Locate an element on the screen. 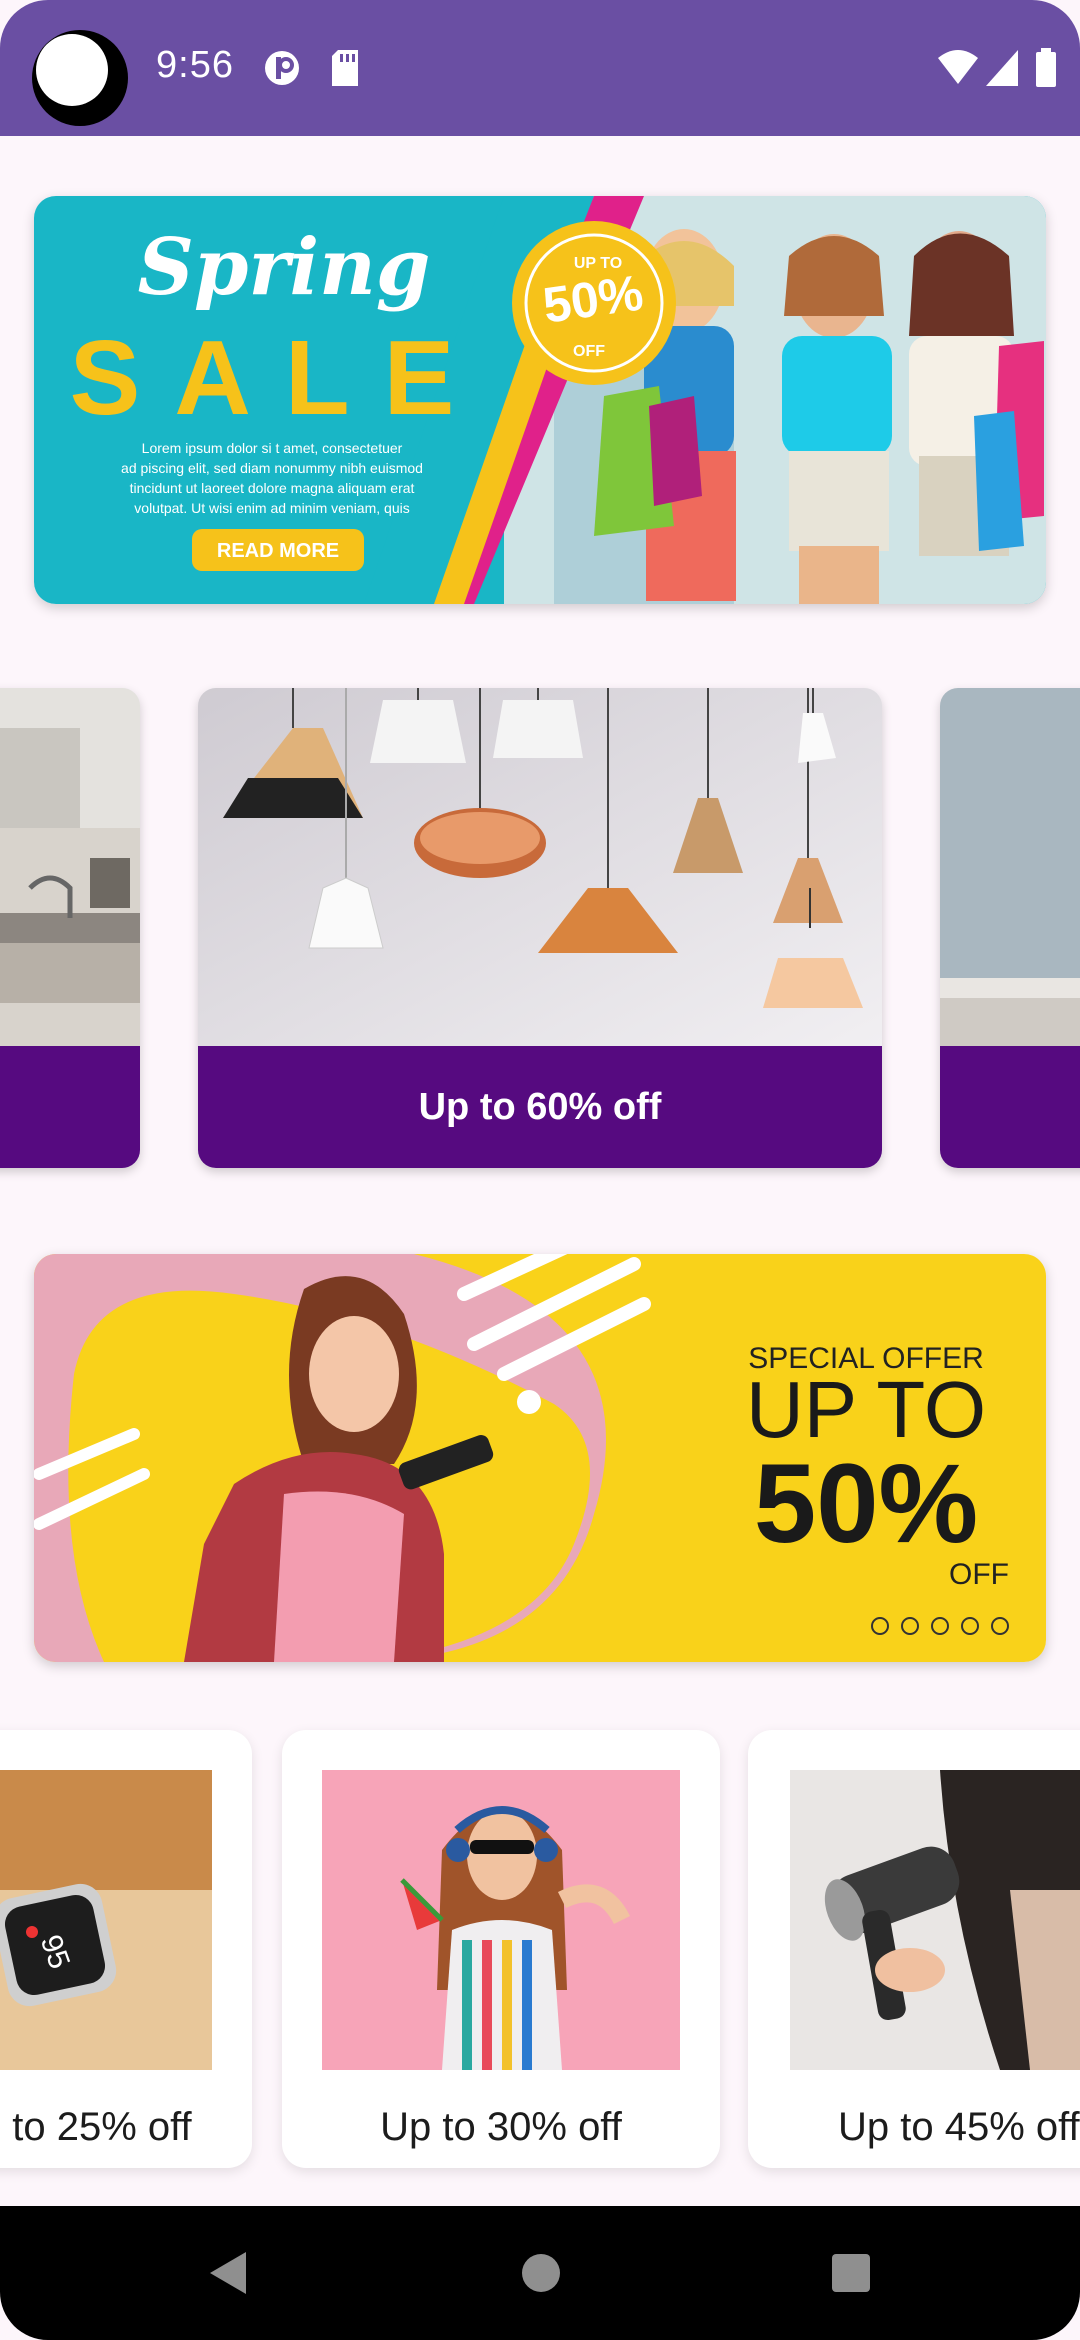 The height and width of the screenshot is (2340, 1080). card-caption: Up to 30% off is located at coordinates (501, 2127).